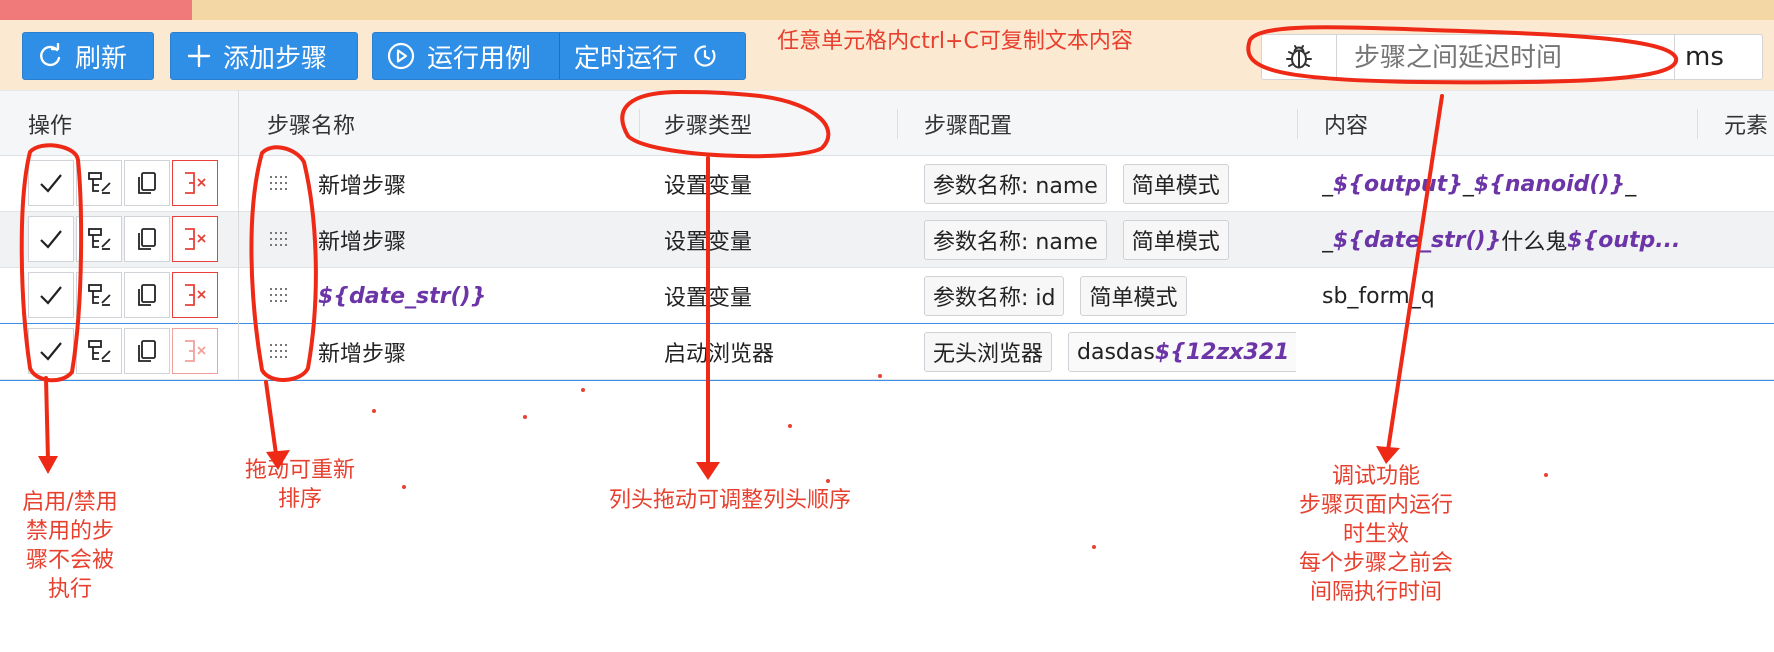 The image size is (1774, 652). I want to click on column-header-label: 步骤类型, so click(708, 126).